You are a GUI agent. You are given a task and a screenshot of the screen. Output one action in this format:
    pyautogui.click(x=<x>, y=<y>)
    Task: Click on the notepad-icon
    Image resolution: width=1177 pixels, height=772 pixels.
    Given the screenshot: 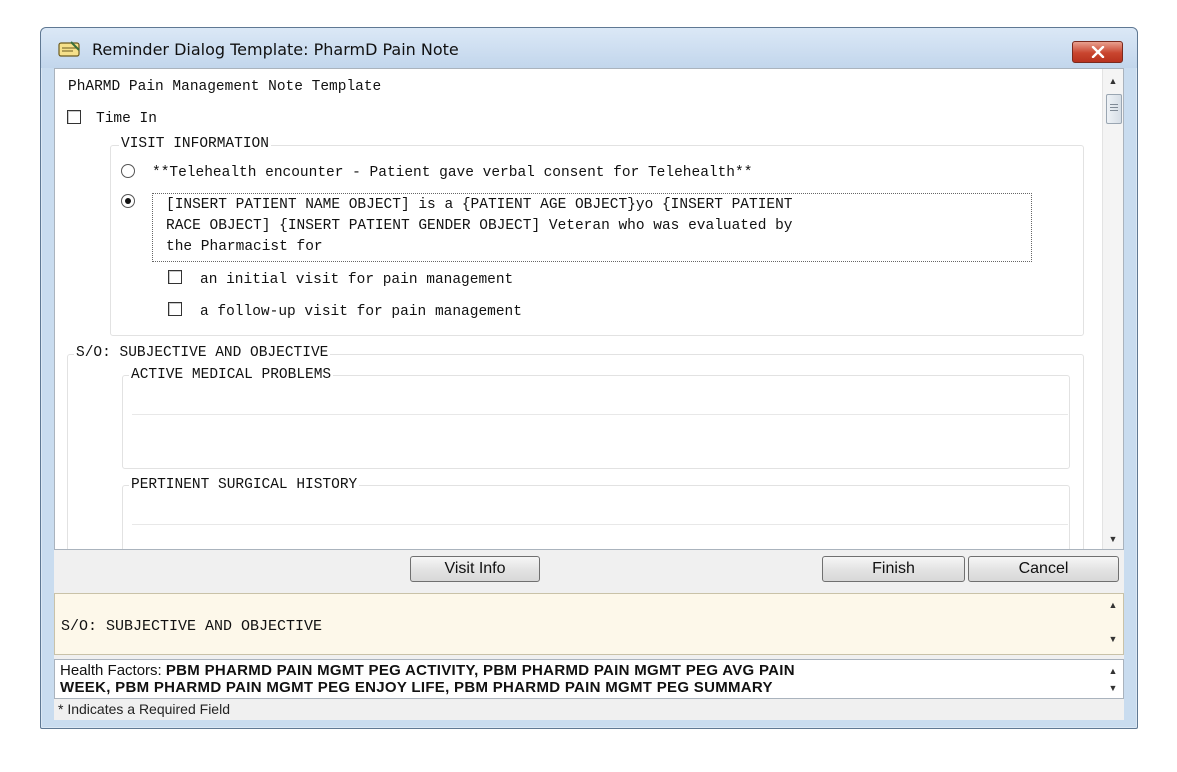 What is the action you would take?
    pyautogui.click(x=69, y=49)
    